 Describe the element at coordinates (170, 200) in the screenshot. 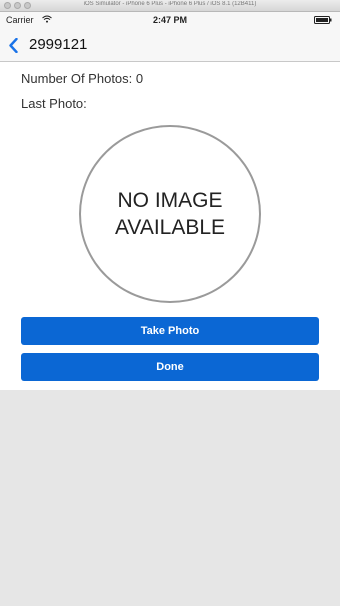

I see `no-image-text-line1: NO IMAGE` at that location.